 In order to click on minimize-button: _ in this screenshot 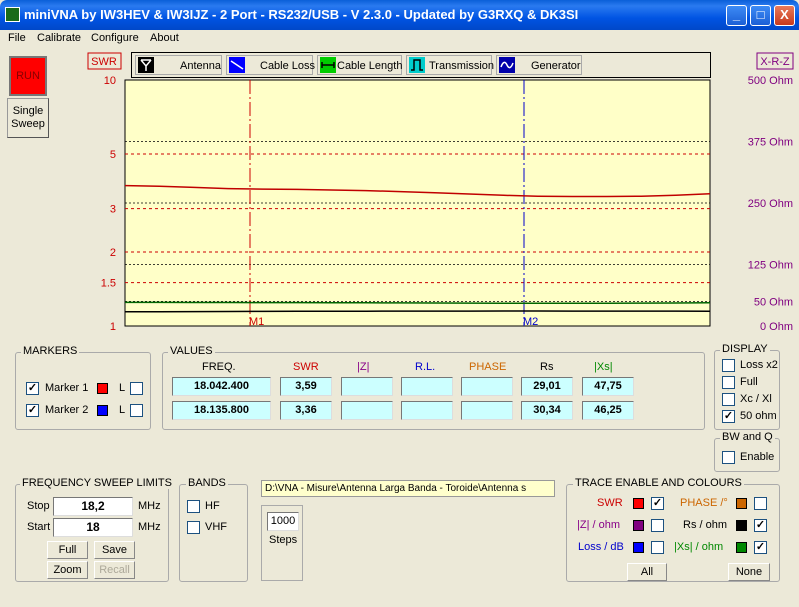, I will do `click(736, 15)`.